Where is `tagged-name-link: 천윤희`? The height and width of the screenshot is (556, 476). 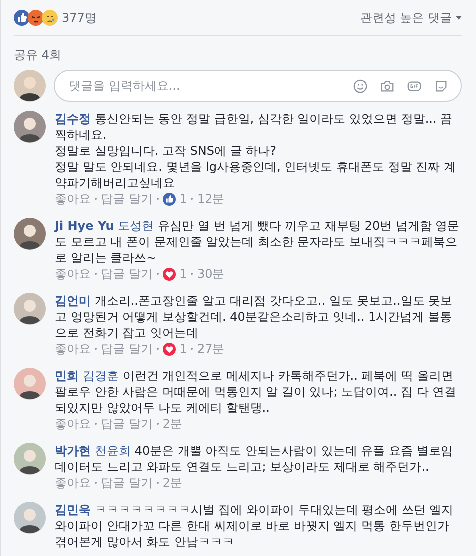 tagged-name-link: 천윤희 is located at coordinates (112, 451).